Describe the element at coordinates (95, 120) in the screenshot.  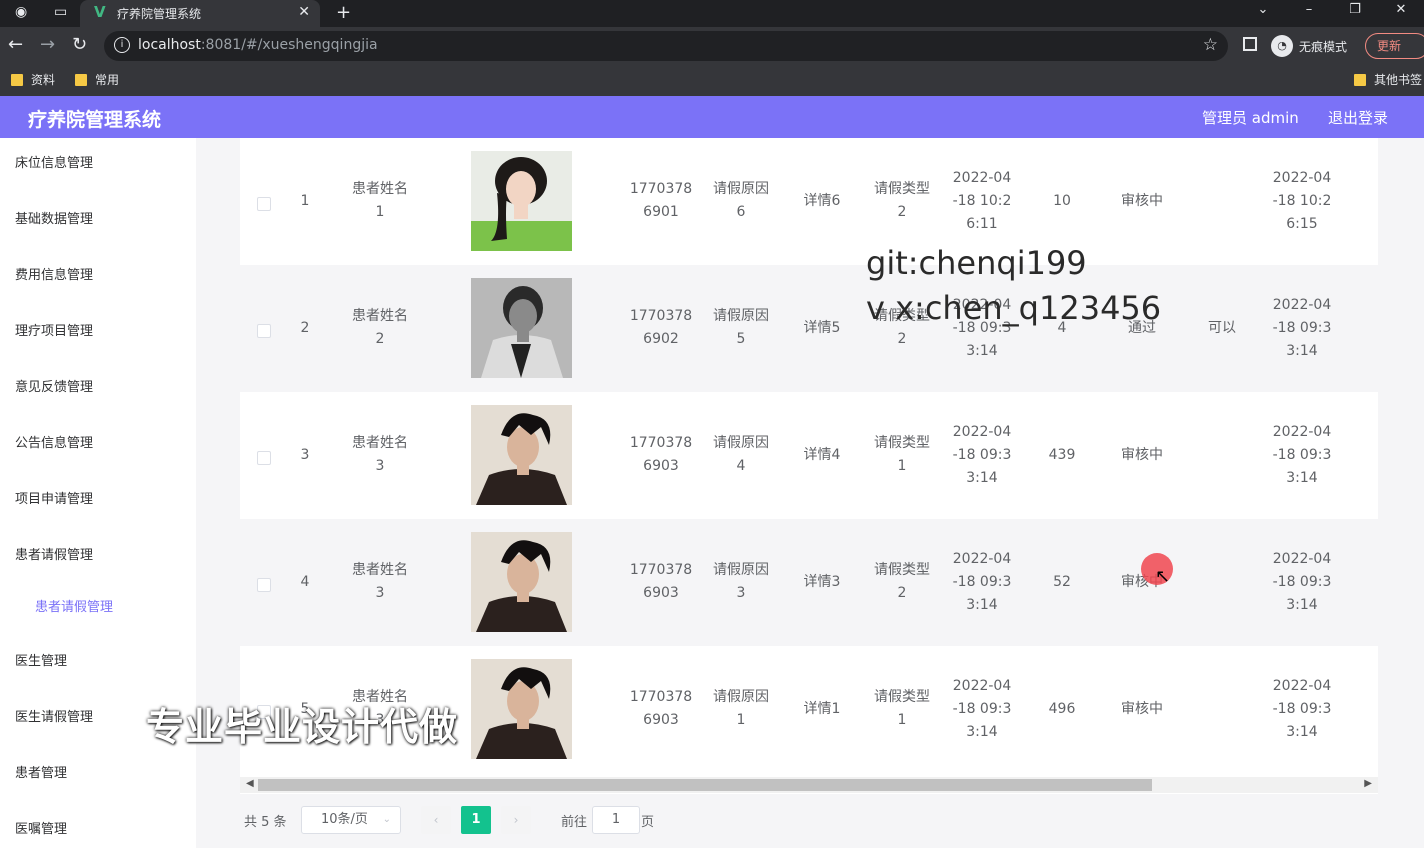
I see `app-title: 疗养院管理系统` at that location.